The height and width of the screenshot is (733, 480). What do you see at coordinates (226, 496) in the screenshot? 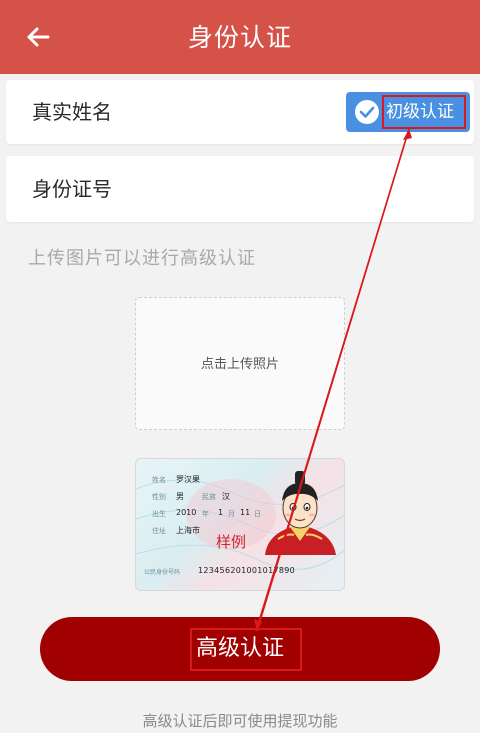
I see `card-ethnicity-value: 汉` at bounding box center [226, 496].